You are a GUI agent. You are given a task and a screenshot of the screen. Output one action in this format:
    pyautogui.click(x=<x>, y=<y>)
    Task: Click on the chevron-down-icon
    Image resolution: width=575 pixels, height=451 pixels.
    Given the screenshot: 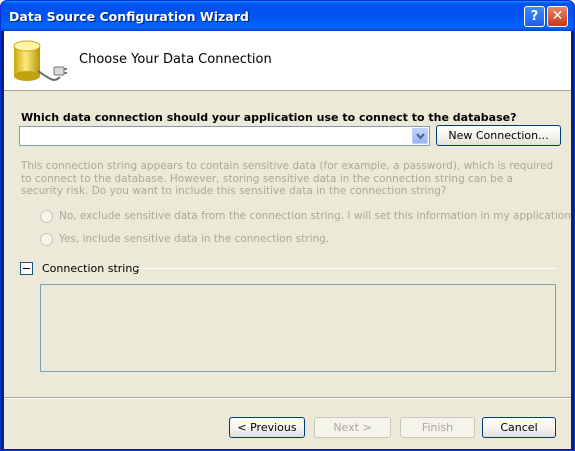 What is the action you would take?
    pyautogui.click(x=420, y=136)
    